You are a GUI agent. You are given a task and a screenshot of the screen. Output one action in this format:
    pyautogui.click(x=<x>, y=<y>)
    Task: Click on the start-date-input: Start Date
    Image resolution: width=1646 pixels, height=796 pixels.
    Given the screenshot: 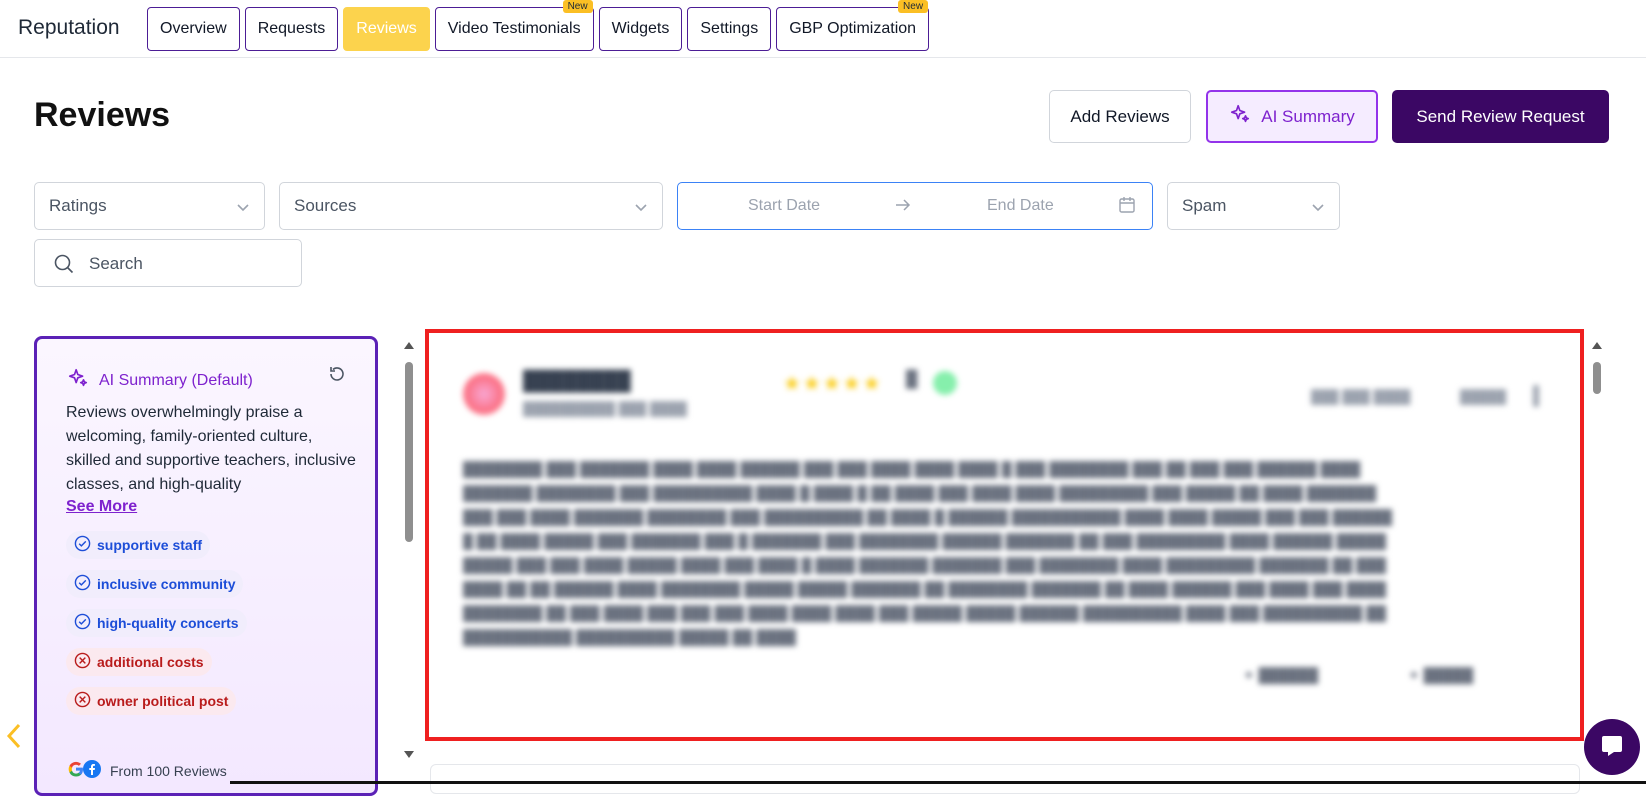 What is the action you would take?
    pyautogui.click(x=784, y=206)
    